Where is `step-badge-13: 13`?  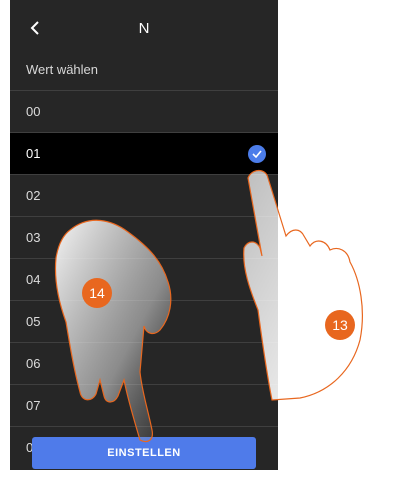
step-badge-13: 13 is located at coordinates (340, 325).